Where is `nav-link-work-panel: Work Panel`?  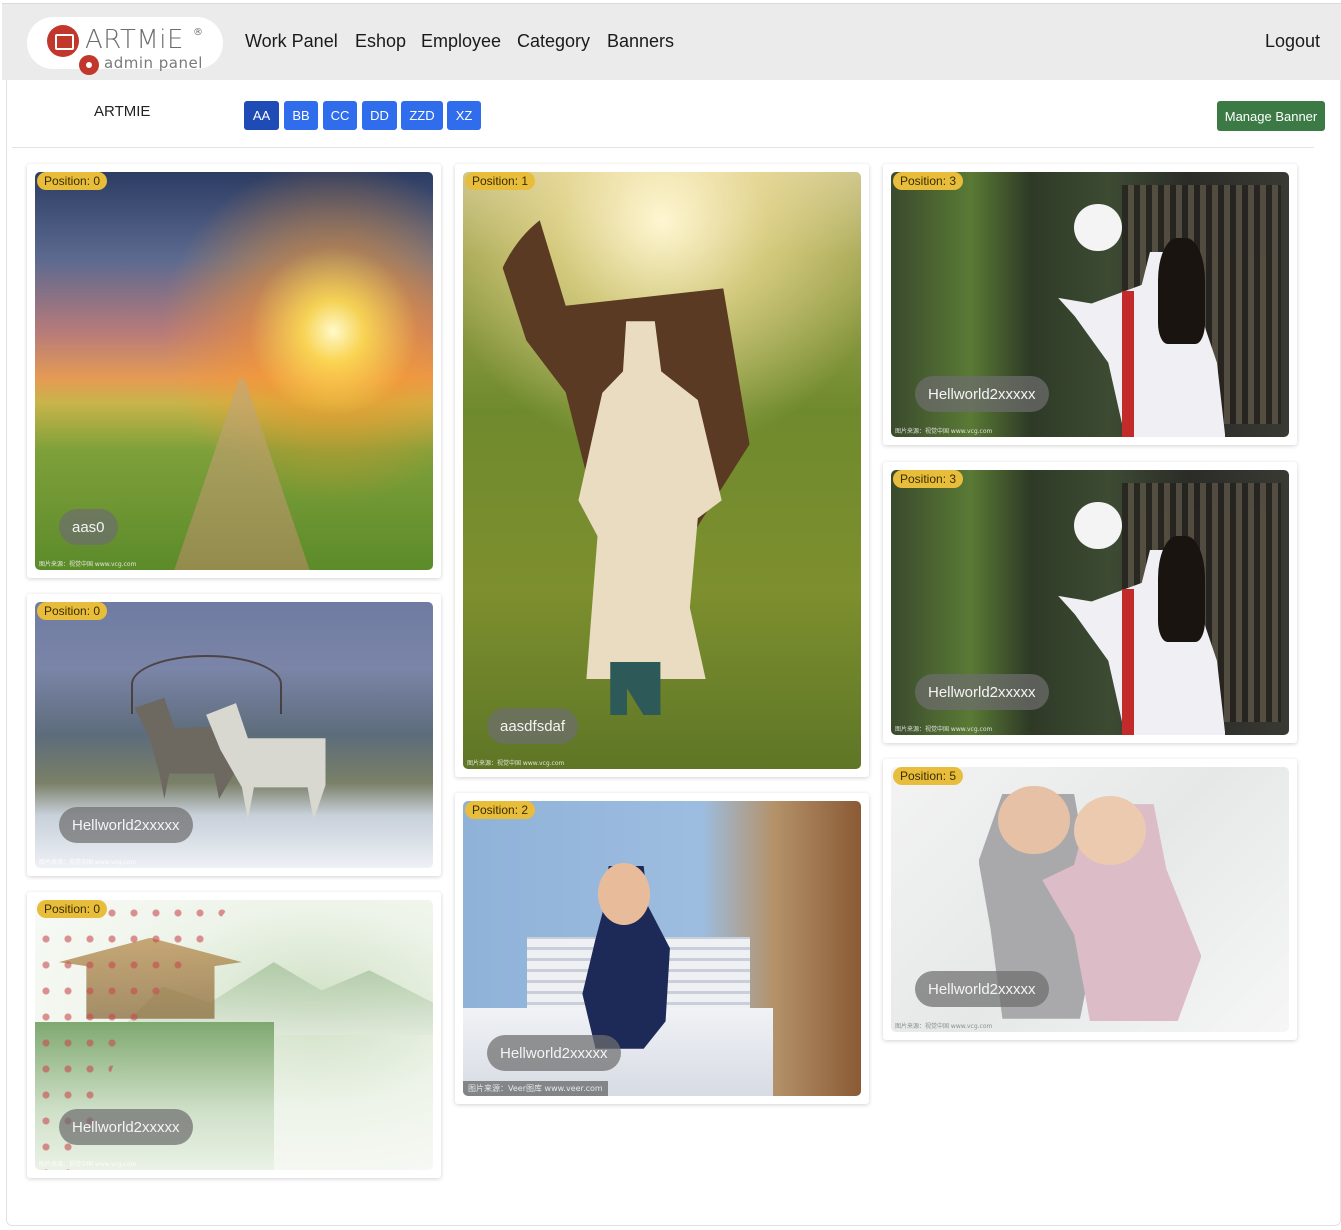
nav-link-work-panel: Work Panel is located at coordinates (291, 41).